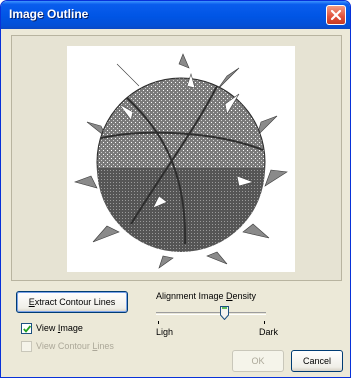 The width and height of the screenshot is (353, 380). What do you see at coordinates (75, 302) in the screenshot?
I see `extract-button-label: xtract Contour Lines` at bounding box center [75, 302].